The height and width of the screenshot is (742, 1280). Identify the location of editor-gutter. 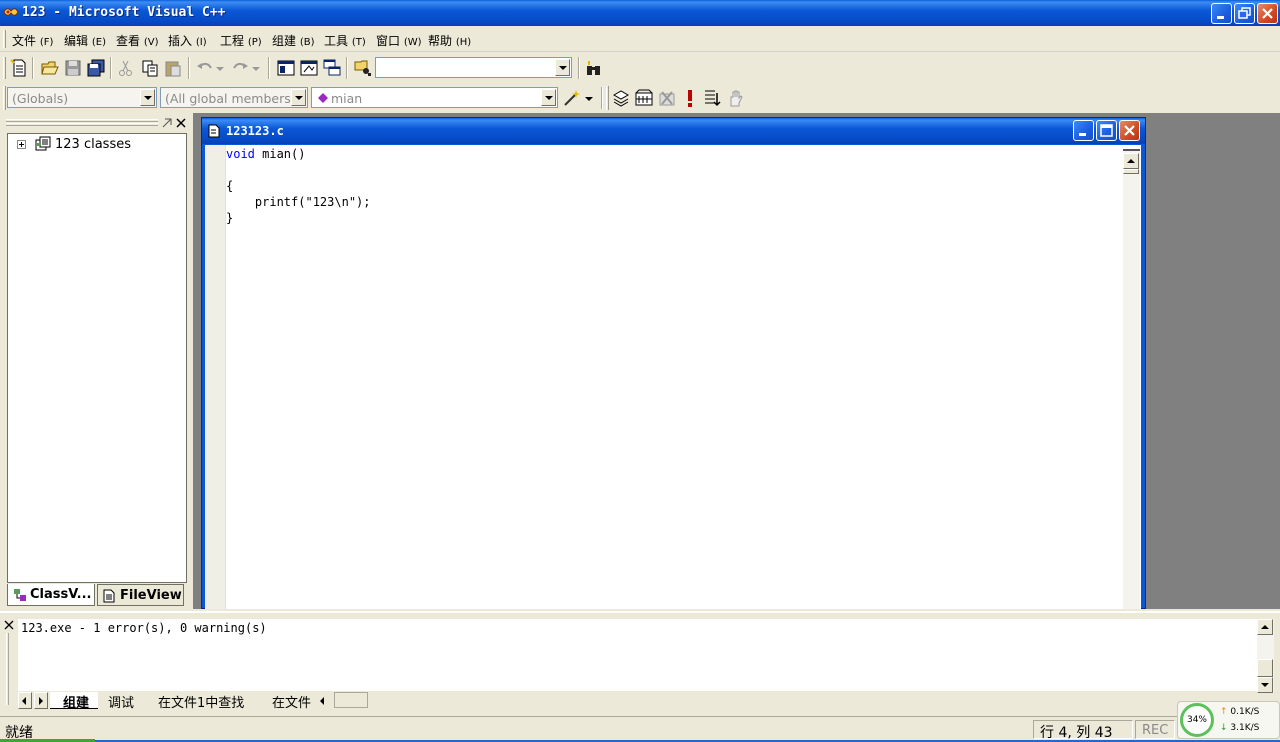
(215, 377).